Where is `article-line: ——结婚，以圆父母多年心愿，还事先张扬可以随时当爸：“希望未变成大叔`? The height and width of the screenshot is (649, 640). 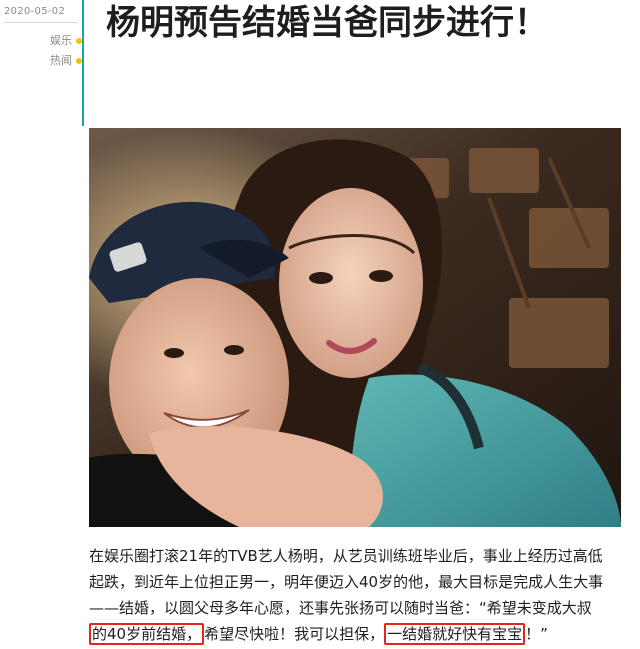 article-line: ——结婚，以圆父母多年心愿，还事先张扬可以随时当爸：“希望未变成大叔 is located at coordinates (354, 608).